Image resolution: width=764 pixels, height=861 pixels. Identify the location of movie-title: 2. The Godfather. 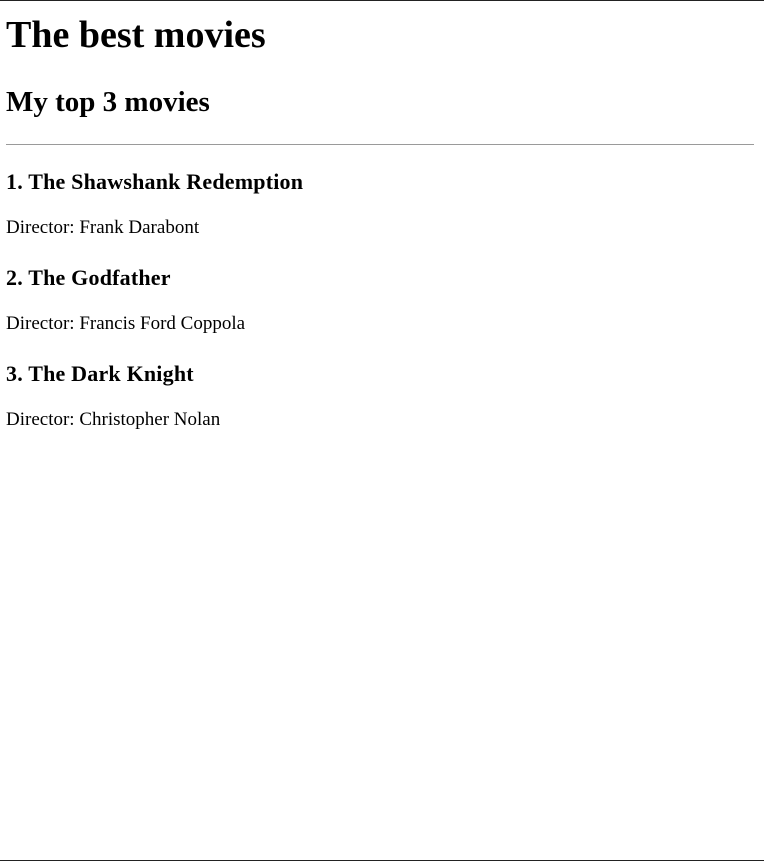
(88, 277).